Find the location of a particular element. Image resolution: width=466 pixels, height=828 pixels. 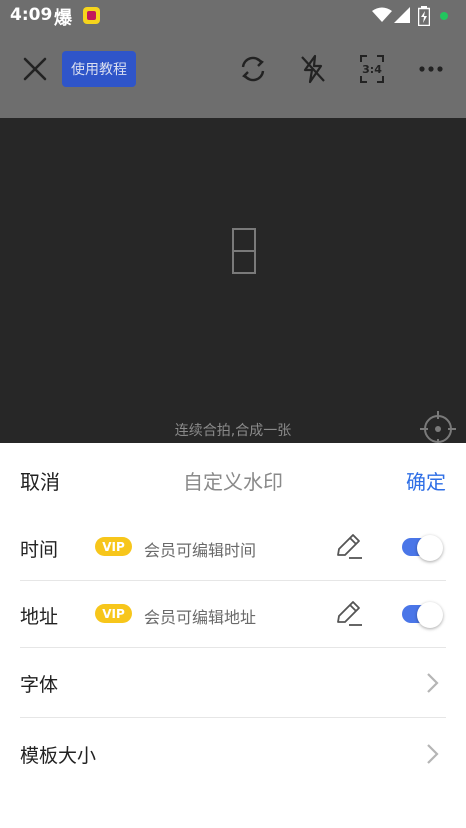

flash-off-icon is located at coordinates (313, 69).